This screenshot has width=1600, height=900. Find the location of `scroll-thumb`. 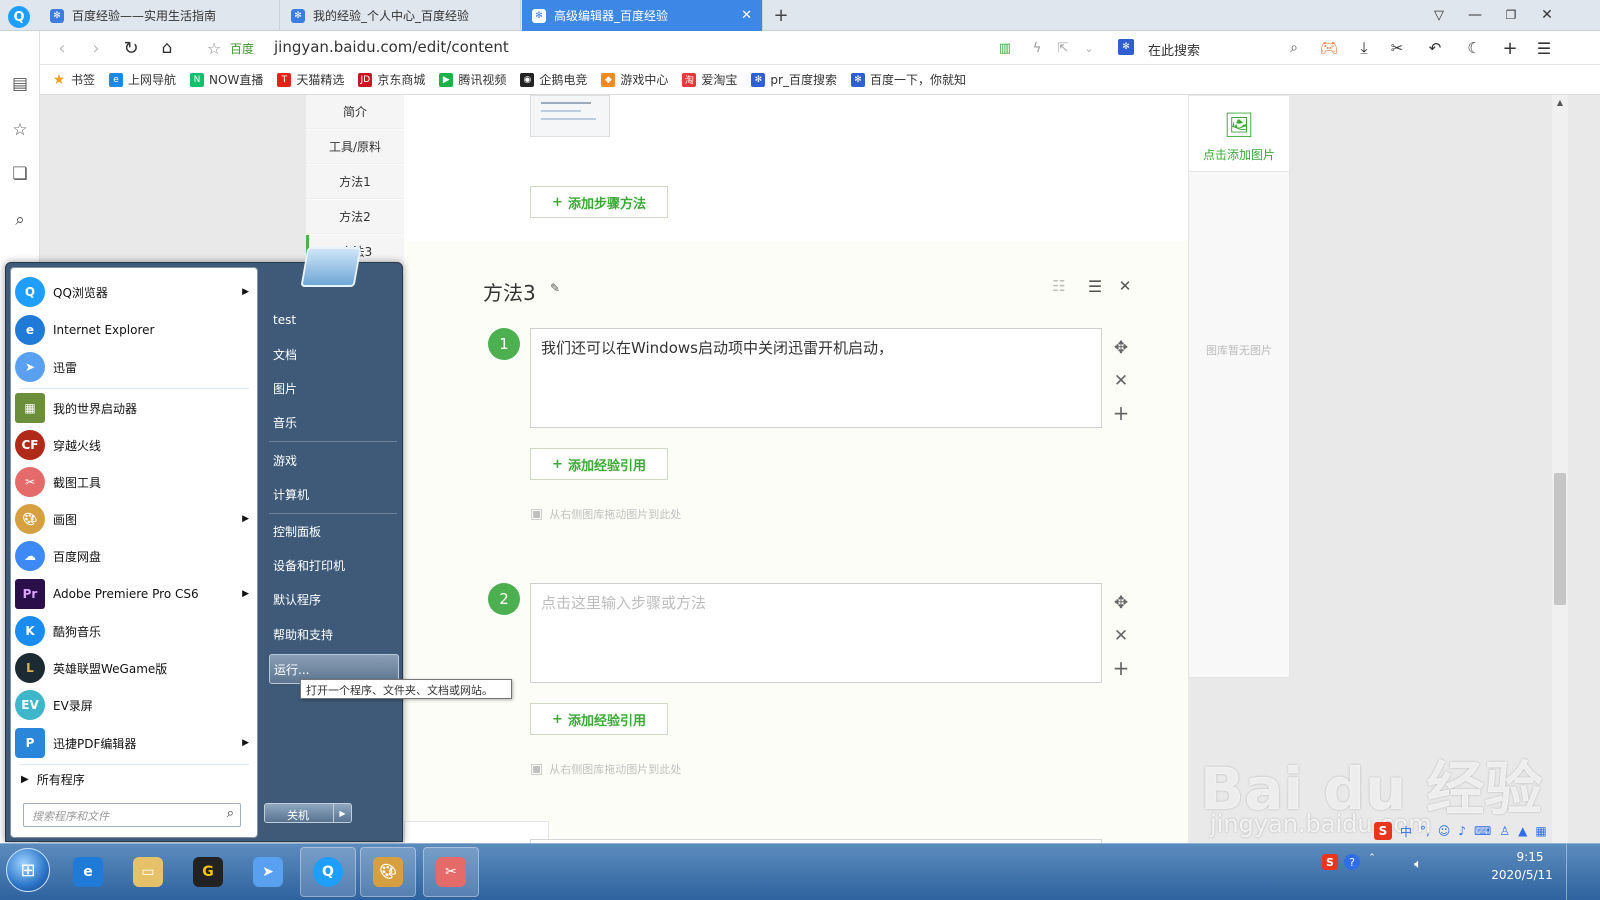

scroll-thumb is located at coordinates (1560, 539).